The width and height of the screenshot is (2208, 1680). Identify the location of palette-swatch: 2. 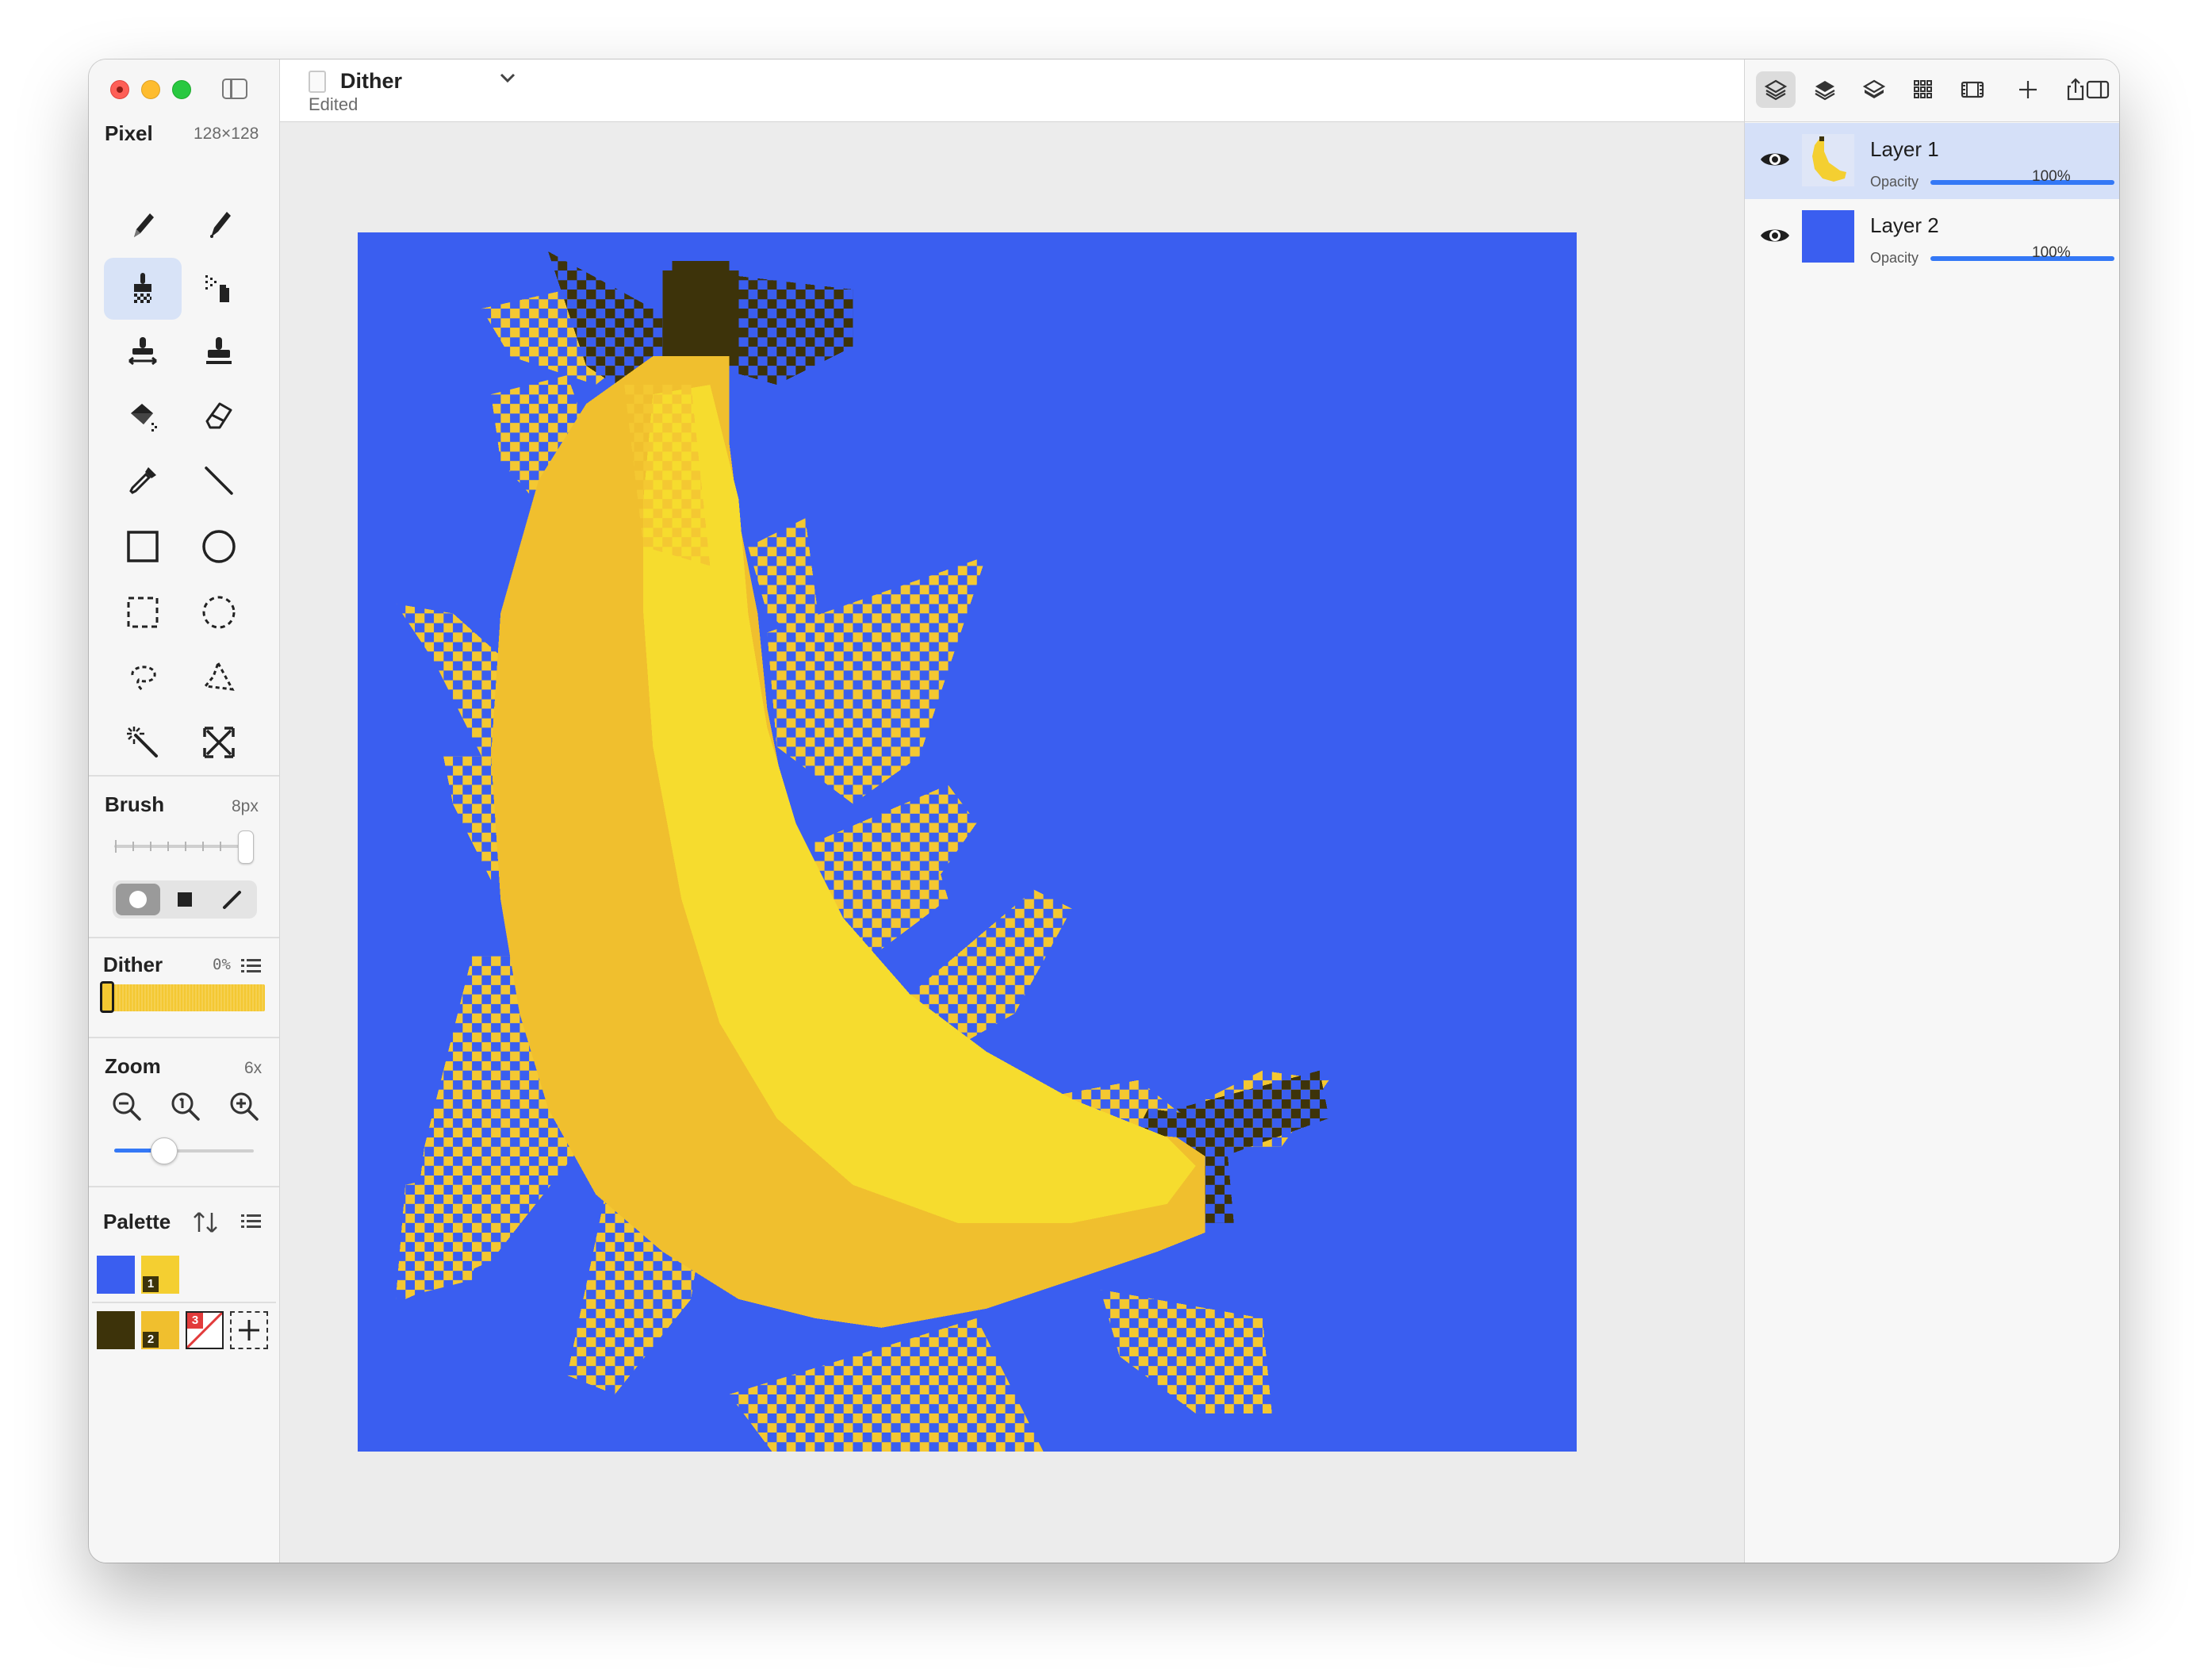
(160, 1330).